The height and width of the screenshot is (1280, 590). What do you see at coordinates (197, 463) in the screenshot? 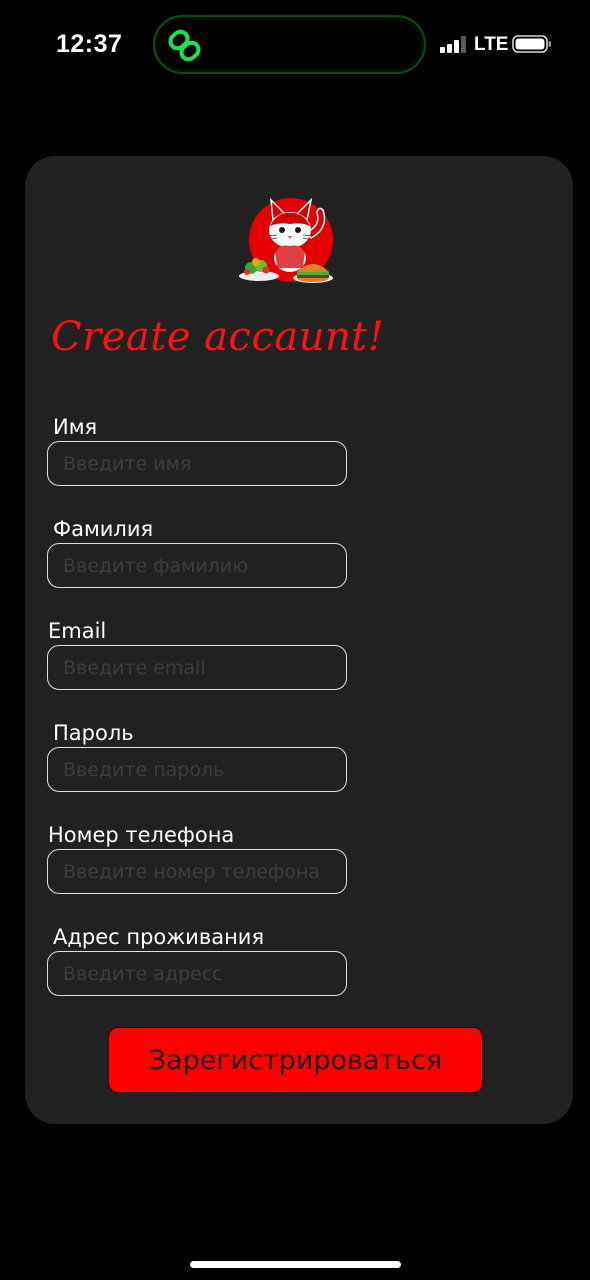
I see `first-name-input` at bounding box center [197, 463].